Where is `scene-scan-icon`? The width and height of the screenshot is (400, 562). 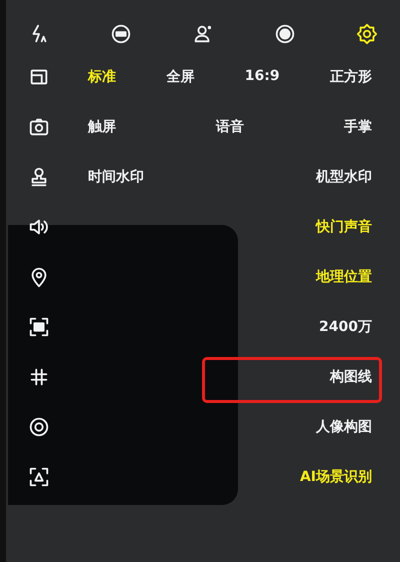 scene-scan-icon is located at coordinates (39, 477).